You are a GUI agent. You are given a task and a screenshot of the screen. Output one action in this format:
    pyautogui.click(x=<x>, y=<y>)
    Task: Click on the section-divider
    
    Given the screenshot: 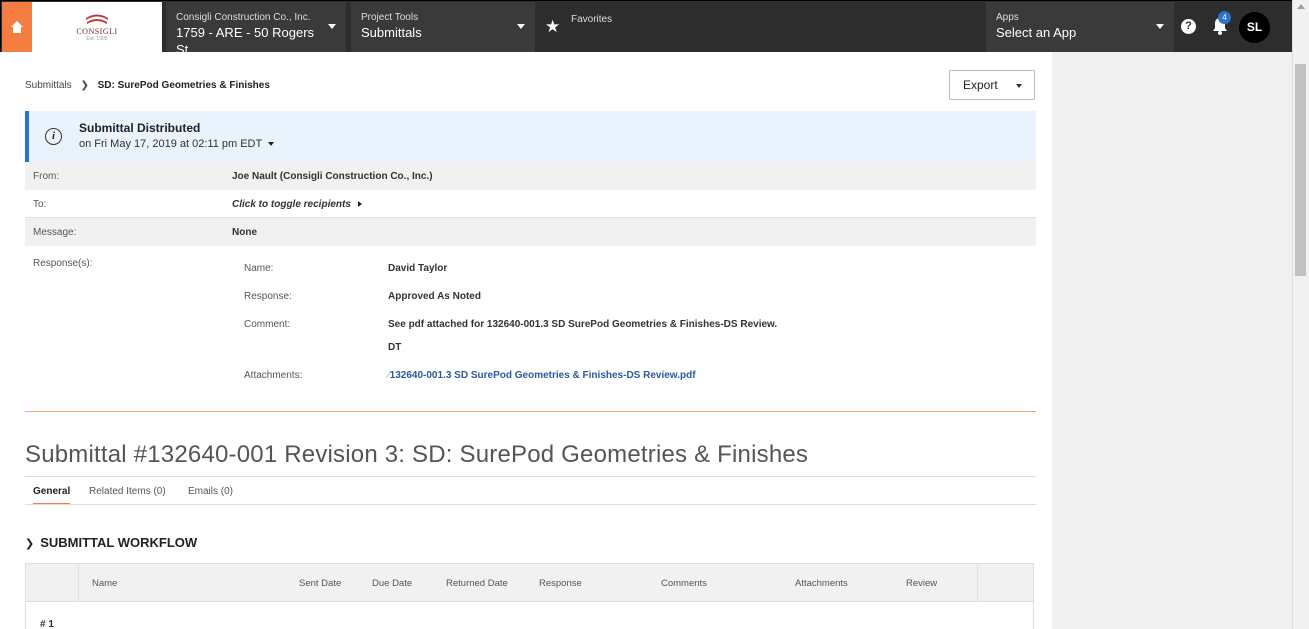 What is the action you would take?
    pyautogui.click(x=530, y=411)
    